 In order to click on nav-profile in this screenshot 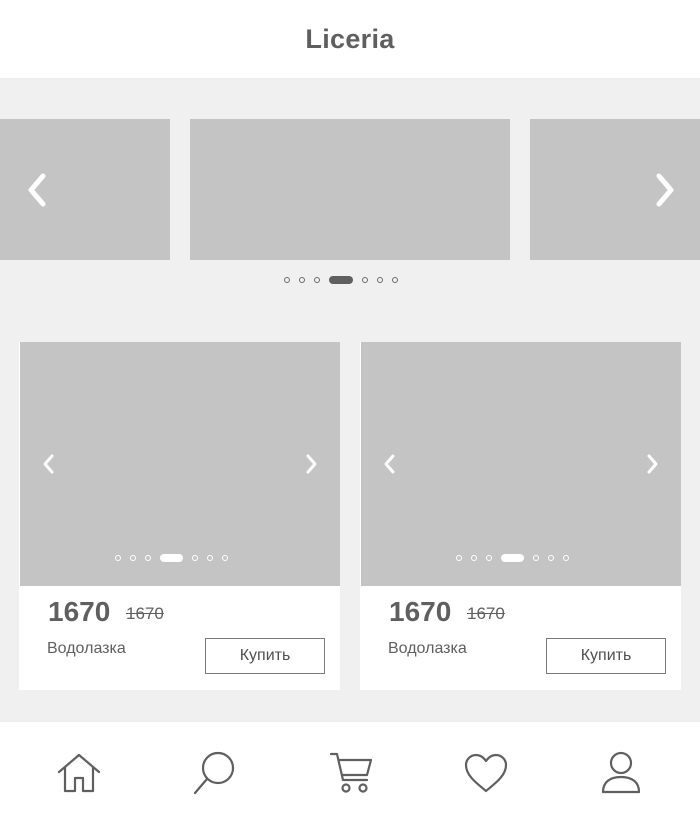, I will do `click(621, 773)`.